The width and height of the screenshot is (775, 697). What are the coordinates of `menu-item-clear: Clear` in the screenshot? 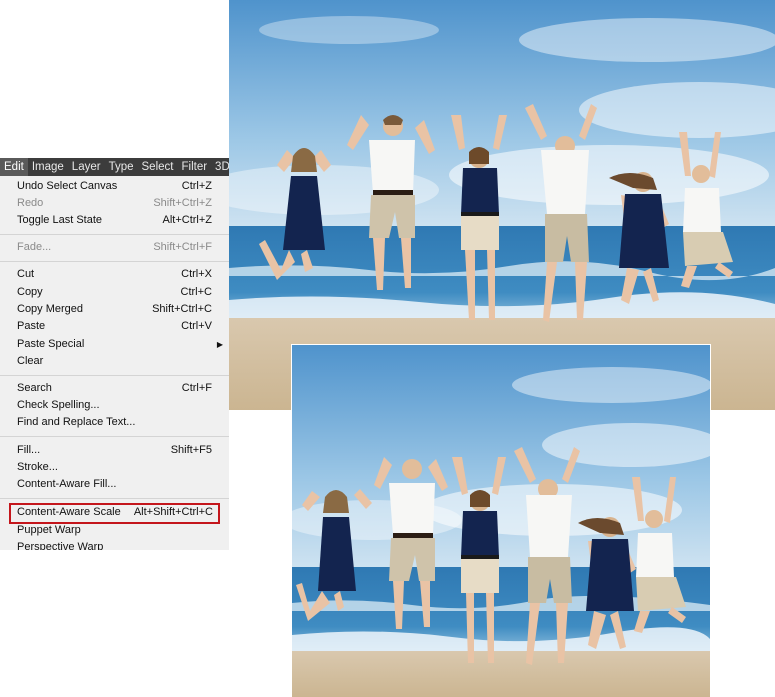 It's located at (114, 361).